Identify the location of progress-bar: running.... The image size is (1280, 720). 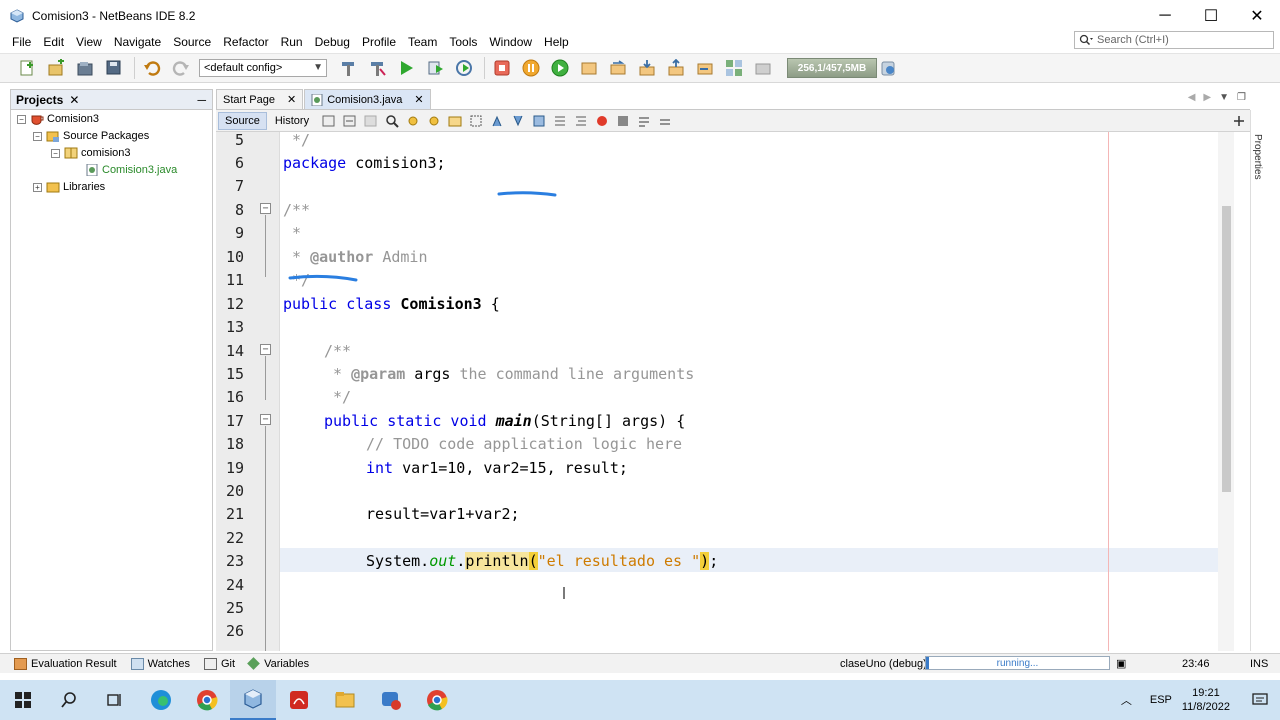
(1017, 663).